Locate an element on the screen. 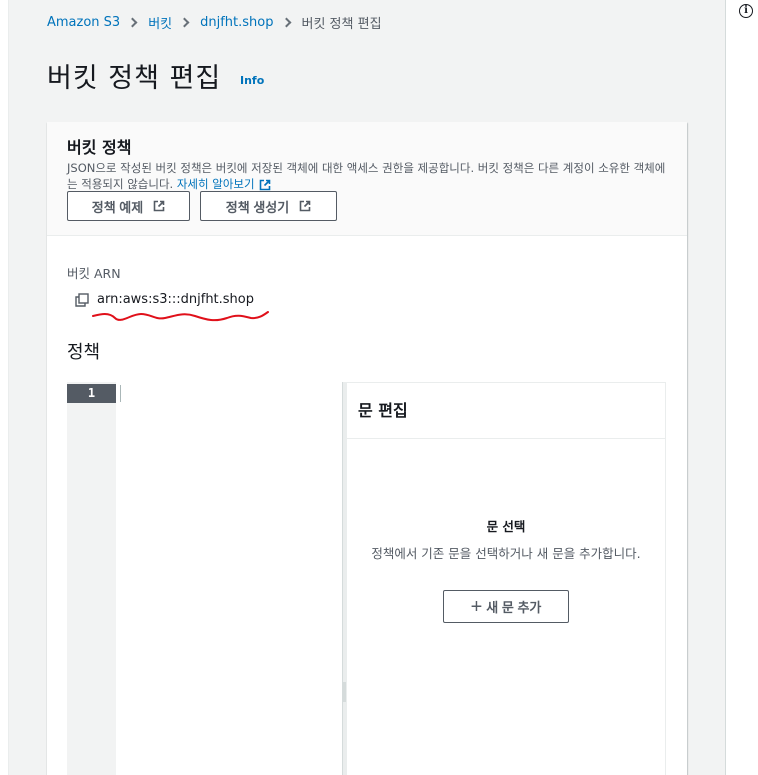  select-statement-description: 정책에서 기존 문을 선택하거나 새 문을 추가합니다. is located at coordinates (506, 553).